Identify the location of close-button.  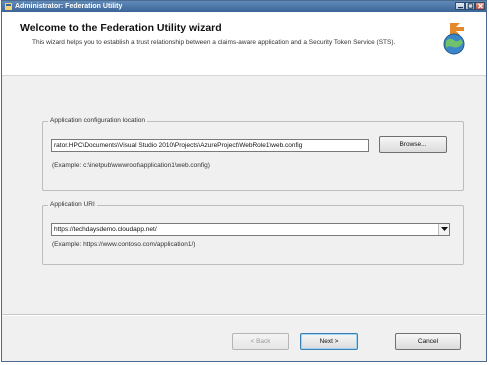
(480, 6).